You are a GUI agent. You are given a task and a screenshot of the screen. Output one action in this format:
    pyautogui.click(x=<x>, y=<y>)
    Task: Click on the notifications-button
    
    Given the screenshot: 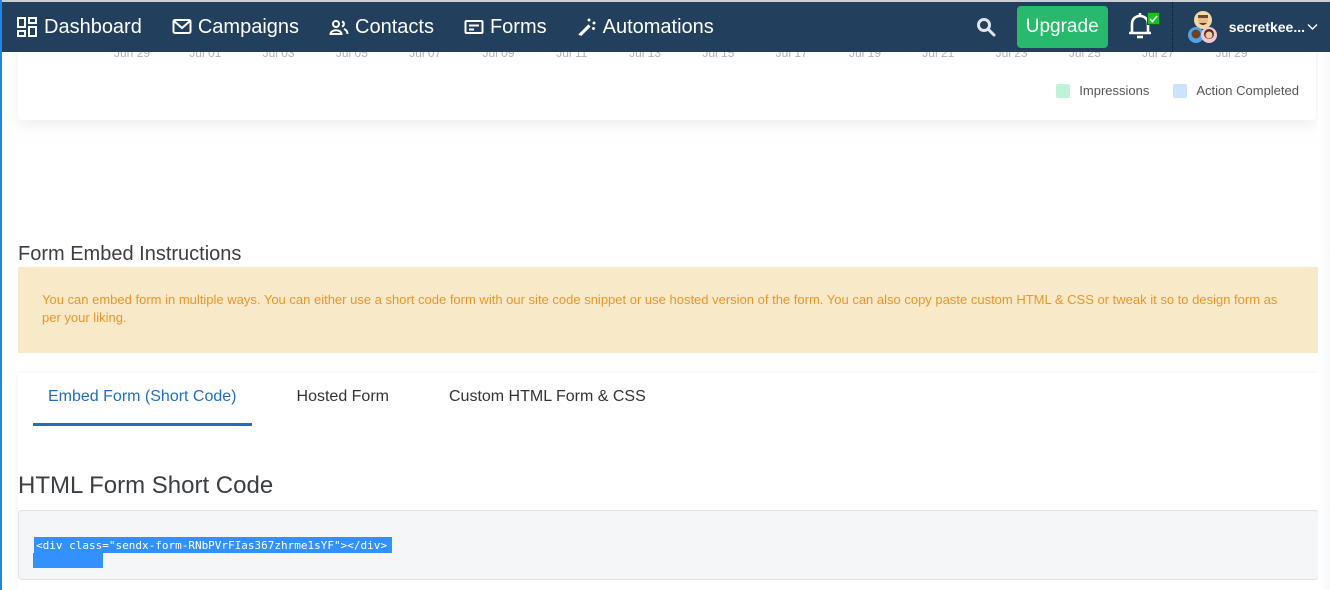 What is the action you would take?
    pyautogui.click(x=1143, y=27)
    